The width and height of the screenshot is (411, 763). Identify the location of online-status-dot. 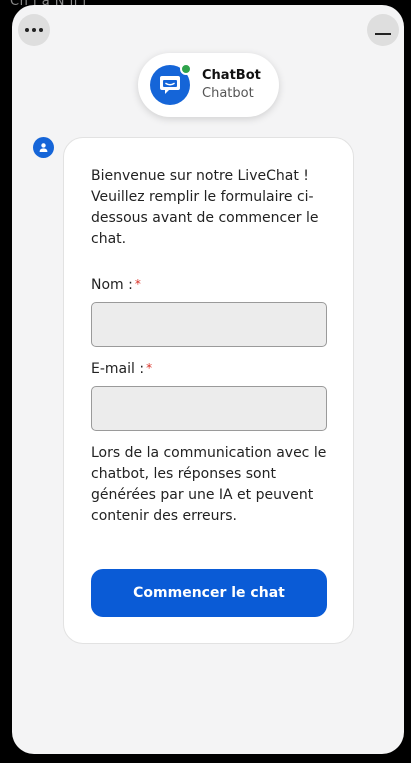
(186, 69).